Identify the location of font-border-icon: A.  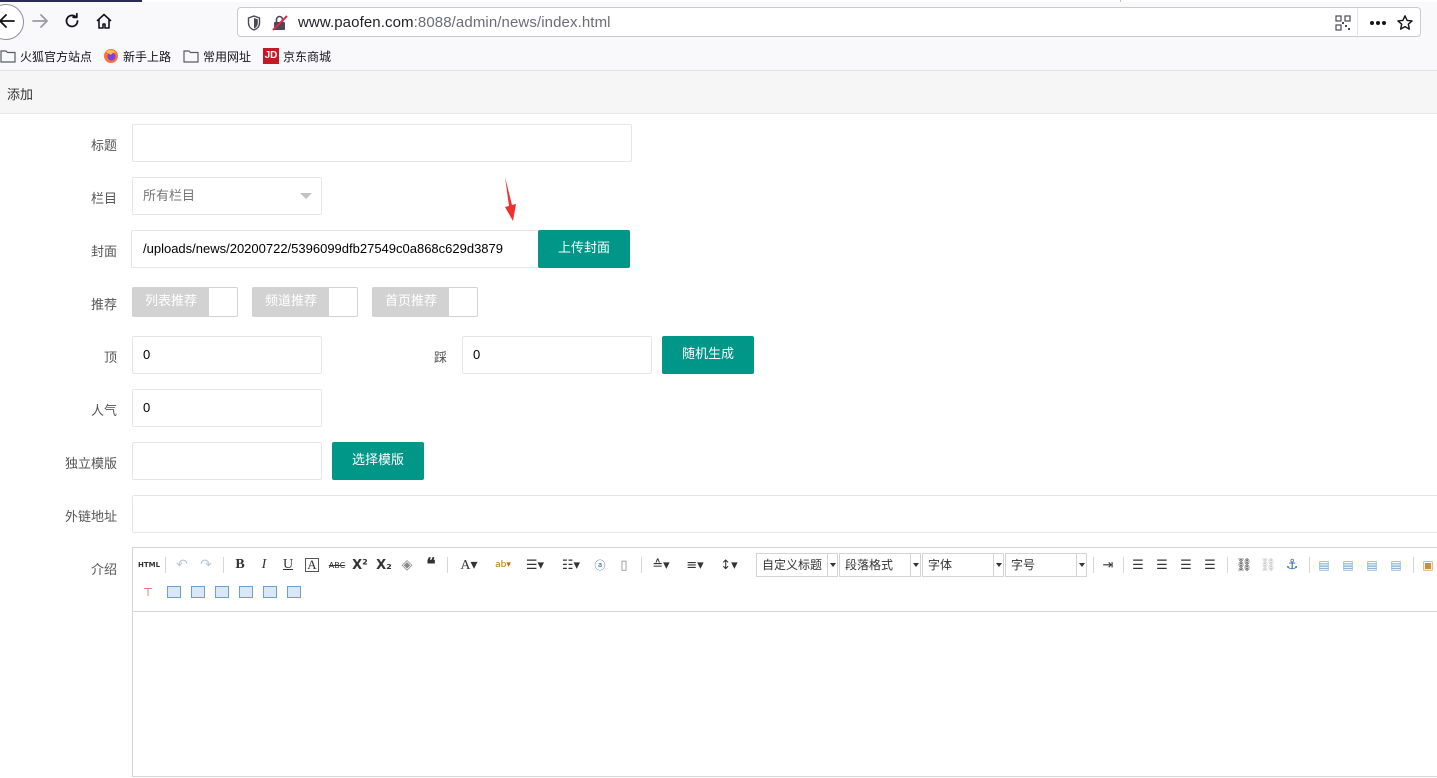
(312, 564).